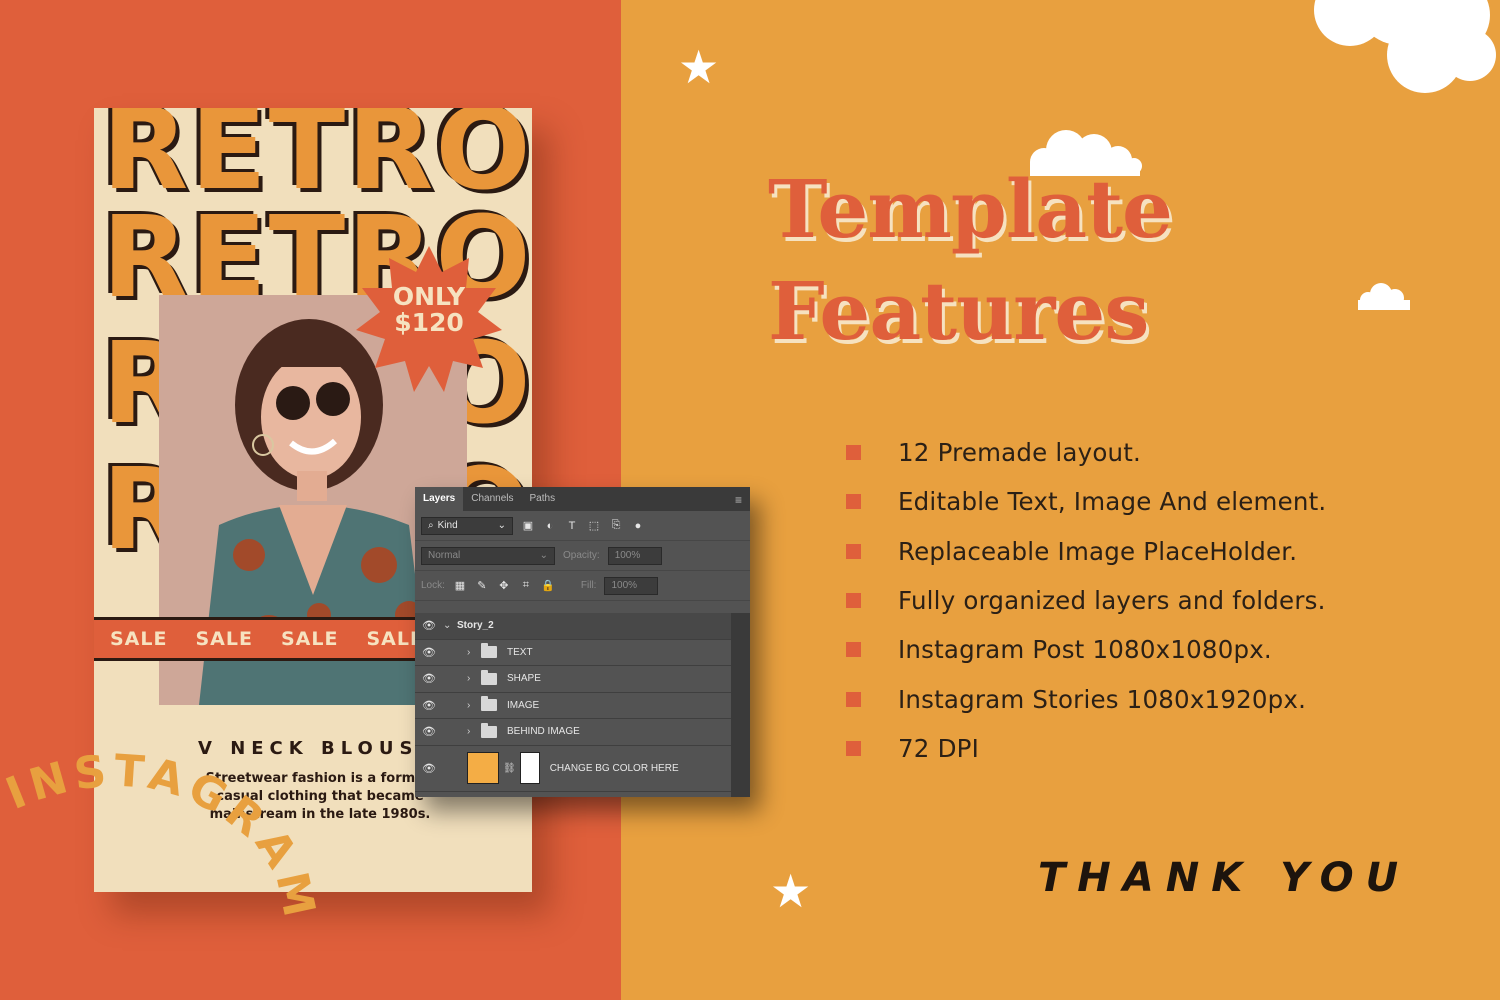  Describe the element at coordinates (543, 732) in the screenshot. I see `layer-name: BEHIND IMAGE` at that location.